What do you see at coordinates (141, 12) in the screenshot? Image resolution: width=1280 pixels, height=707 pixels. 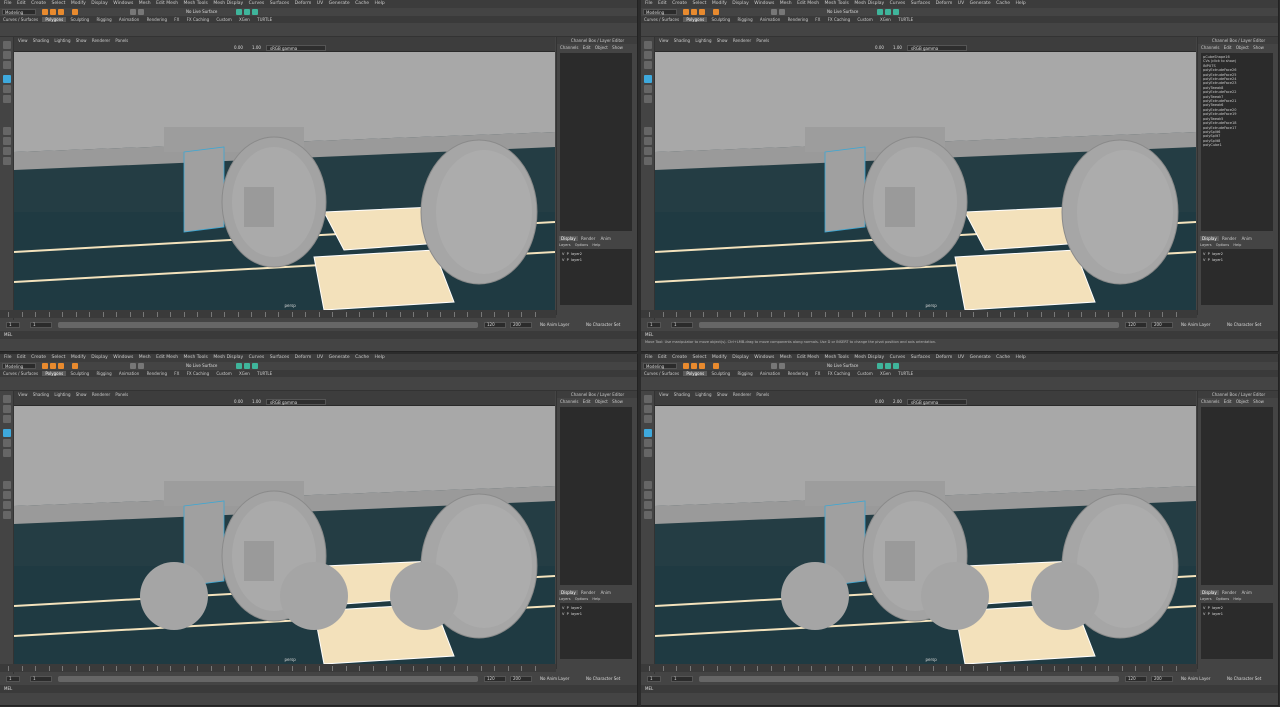 I see `snap-curve-icon` at bounding box center [141, 12].